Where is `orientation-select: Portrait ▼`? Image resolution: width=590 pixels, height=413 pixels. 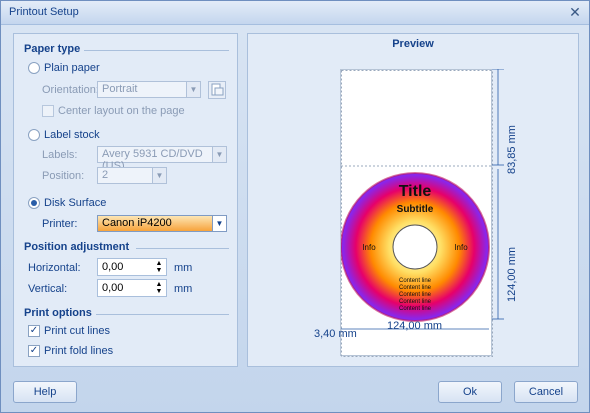
orientation-select: Portrait ▼ is located at coordinates (149, 89).